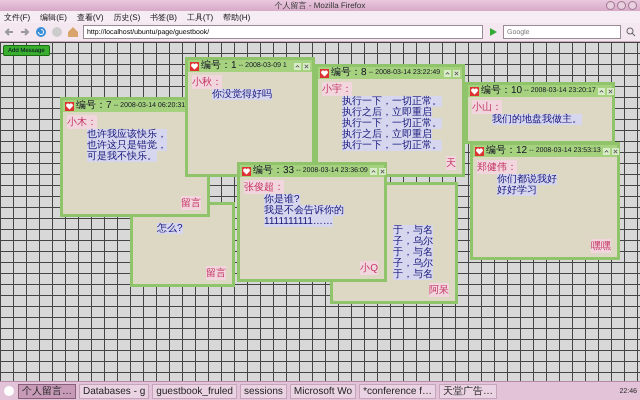 The height and width of the screenshot is (400, 640). What do you see at coordinates (90, 17) in the screenshot?
I see `menu-item: 查看(V)` at bounding box center [90, 17].